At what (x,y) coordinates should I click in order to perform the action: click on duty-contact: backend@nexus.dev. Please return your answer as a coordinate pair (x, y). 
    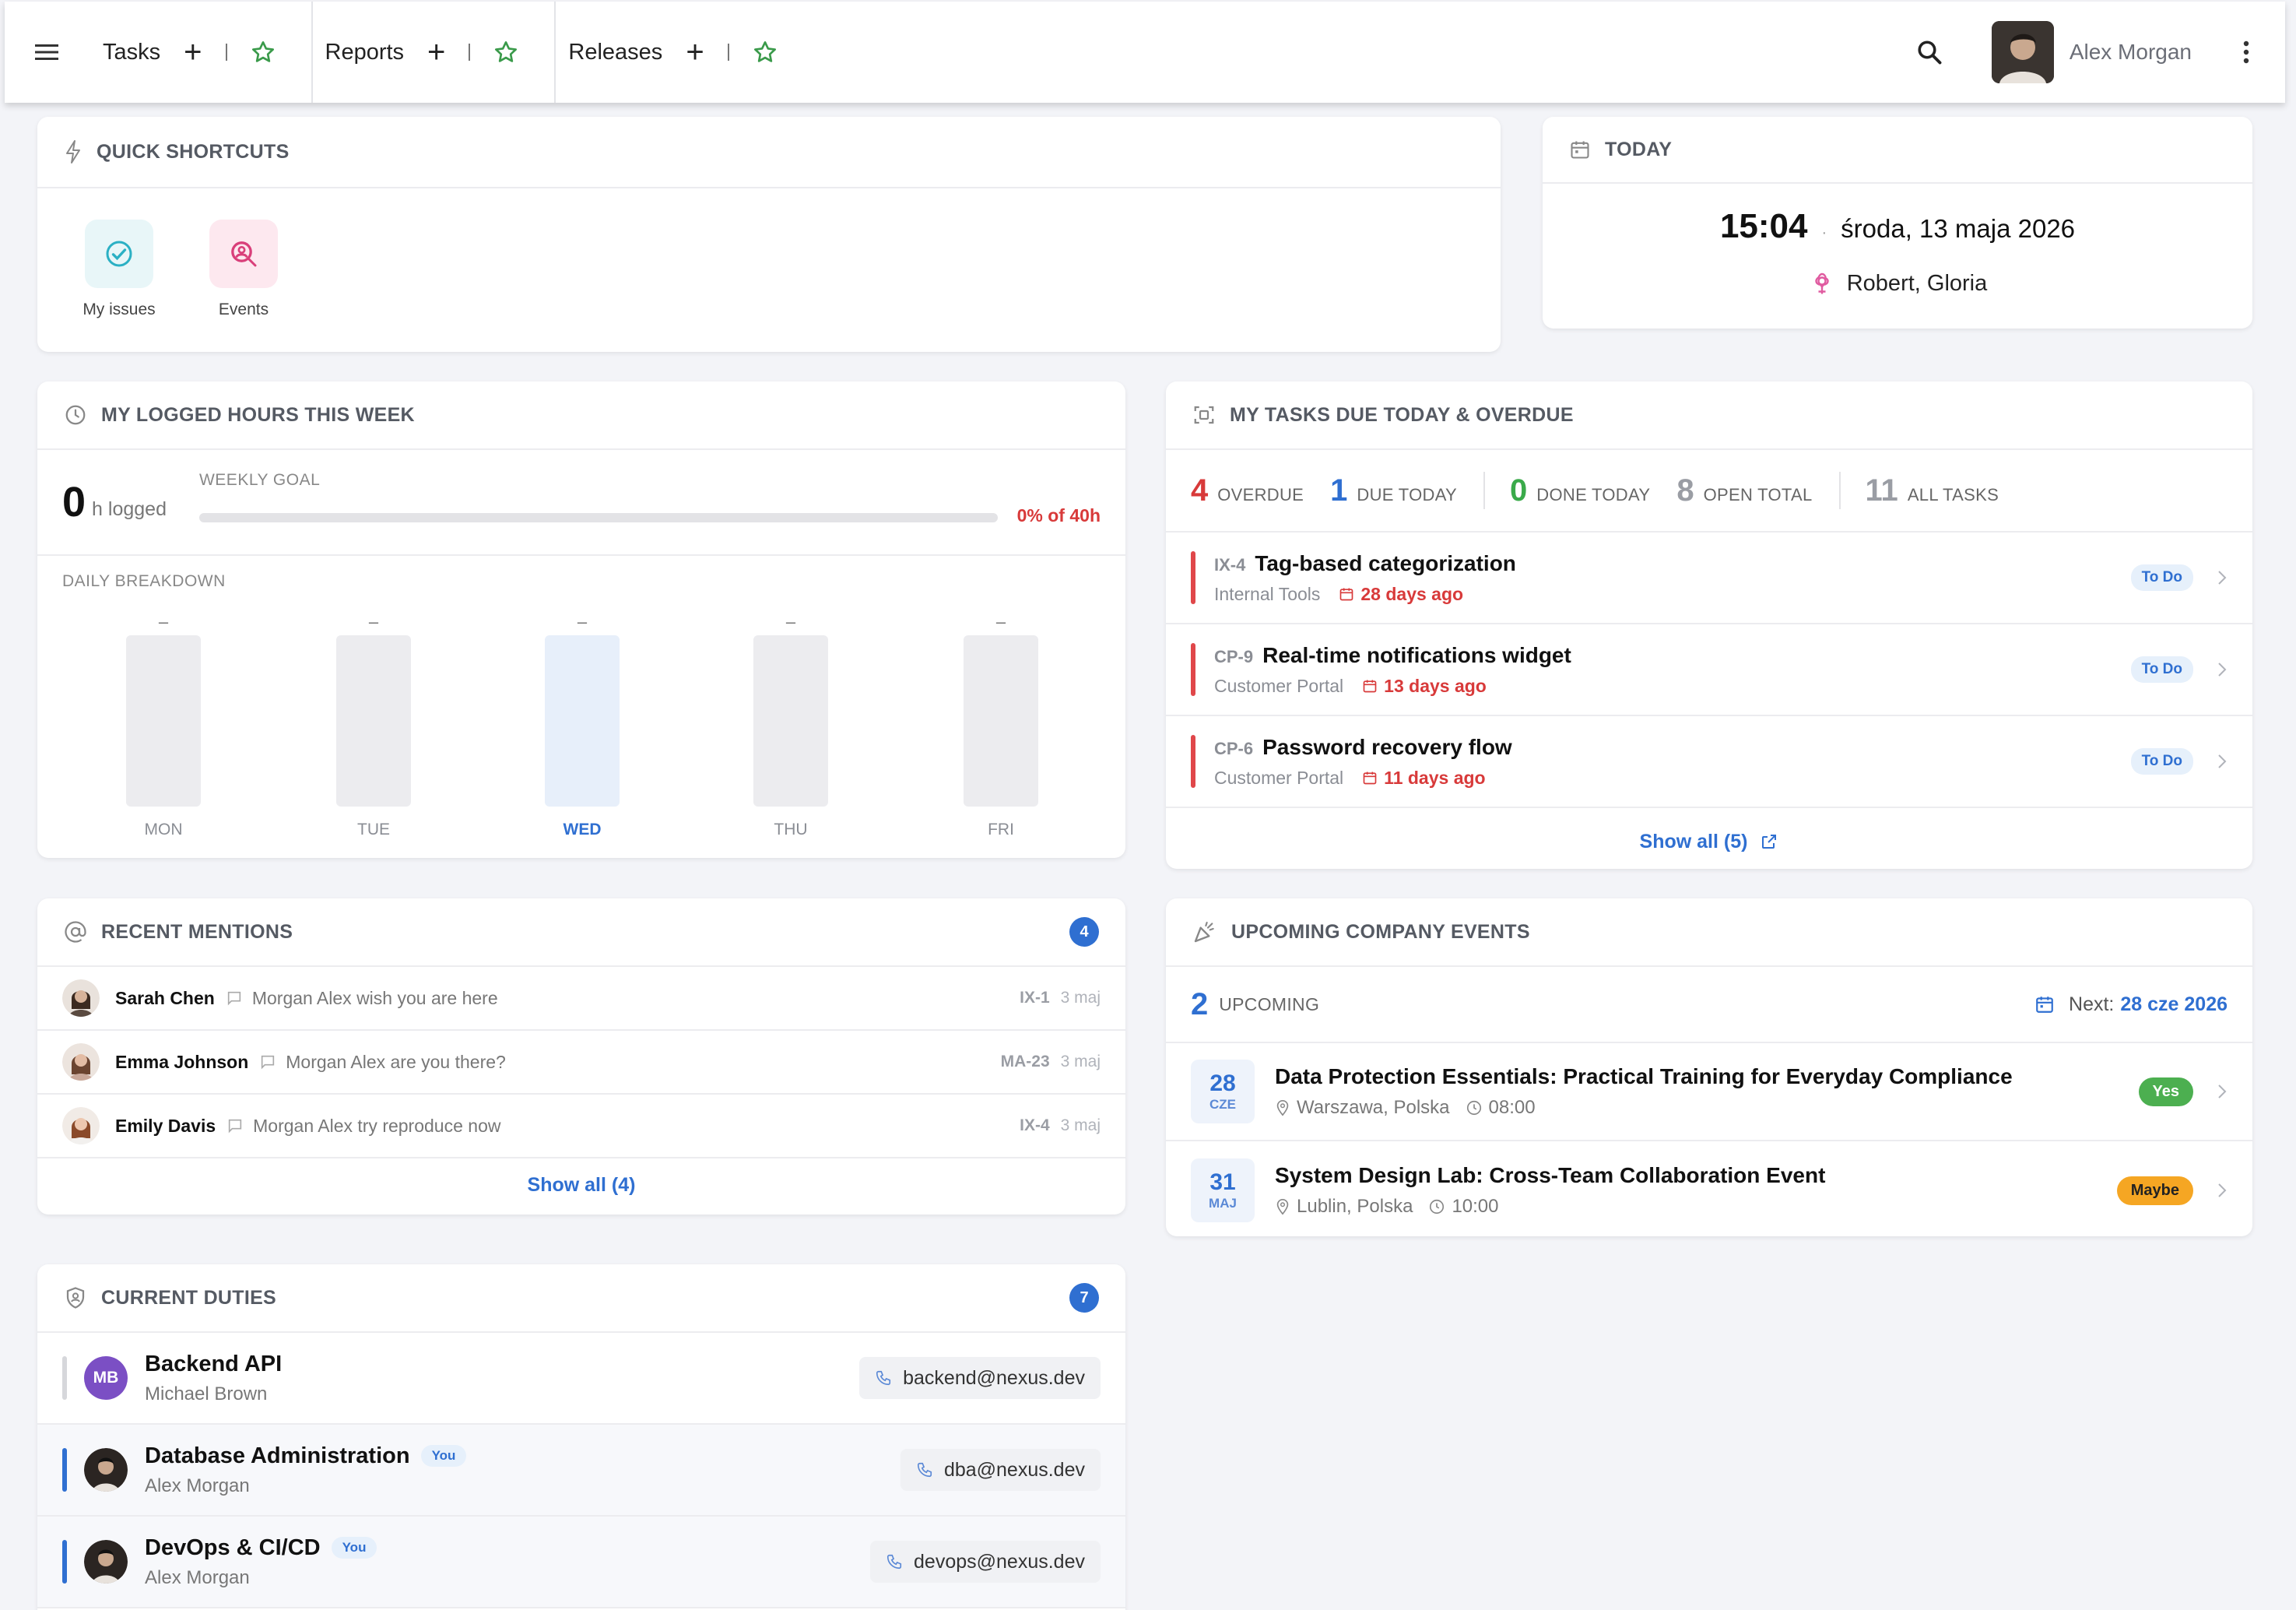
    Looking at the image, I should click on (994, 1378).